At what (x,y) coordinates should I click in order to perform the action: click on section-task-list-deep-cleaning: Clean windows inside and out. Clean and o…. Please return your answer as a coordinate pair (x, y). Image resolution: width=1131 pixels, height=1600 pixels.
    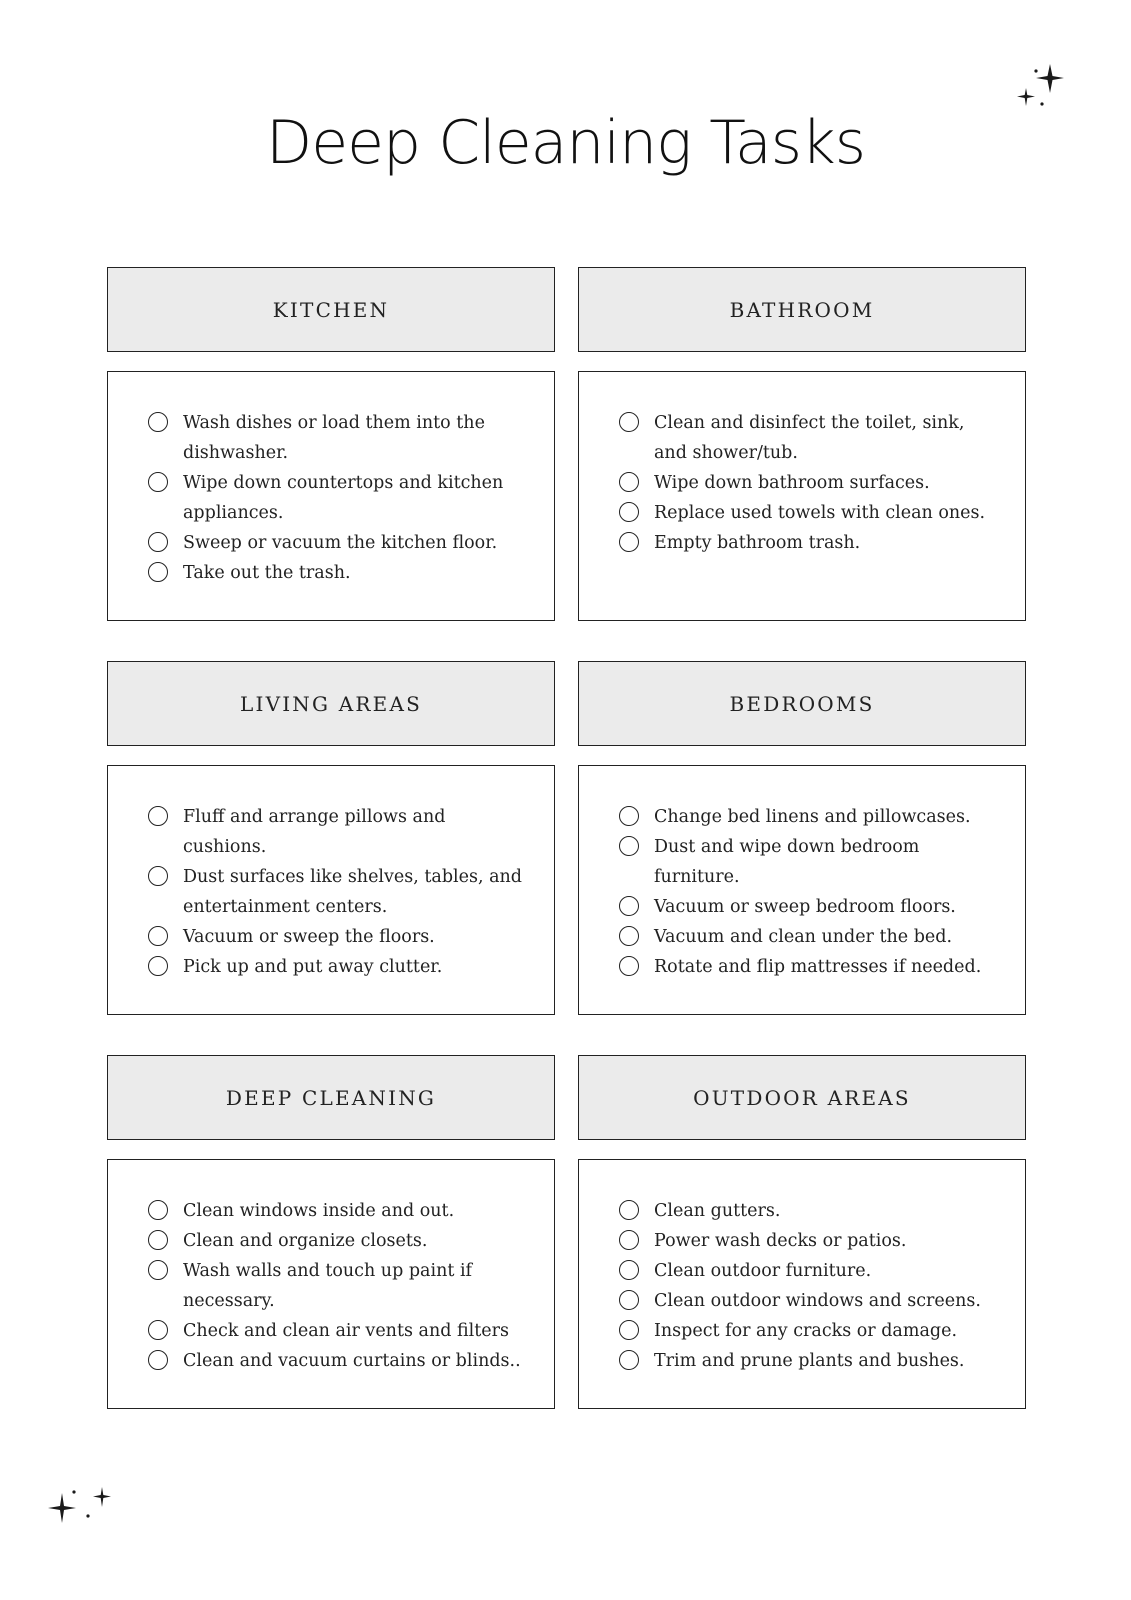
    Looking at the image, I should click on (331, 1284).